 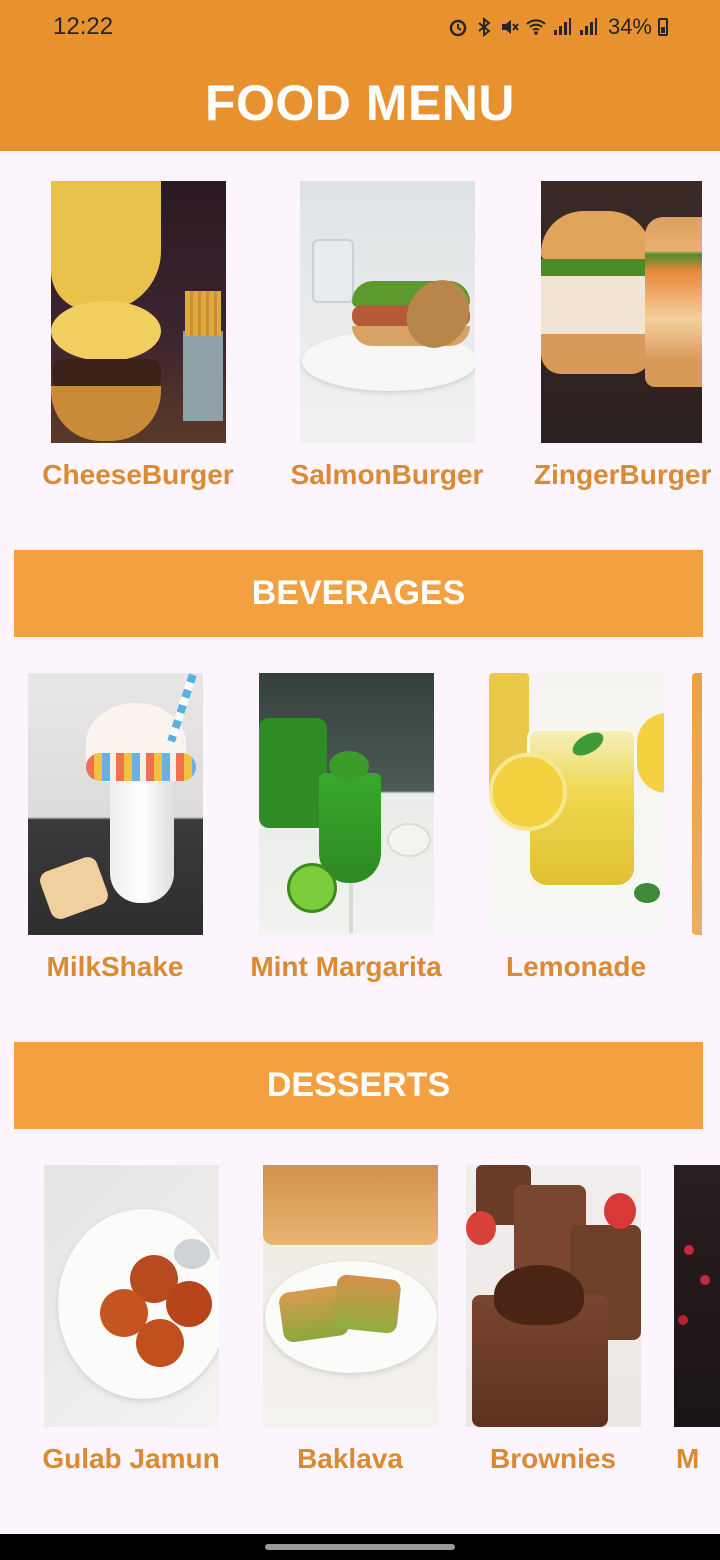 I want to click on partial-dessert-image, so click(x=697, y=1296).